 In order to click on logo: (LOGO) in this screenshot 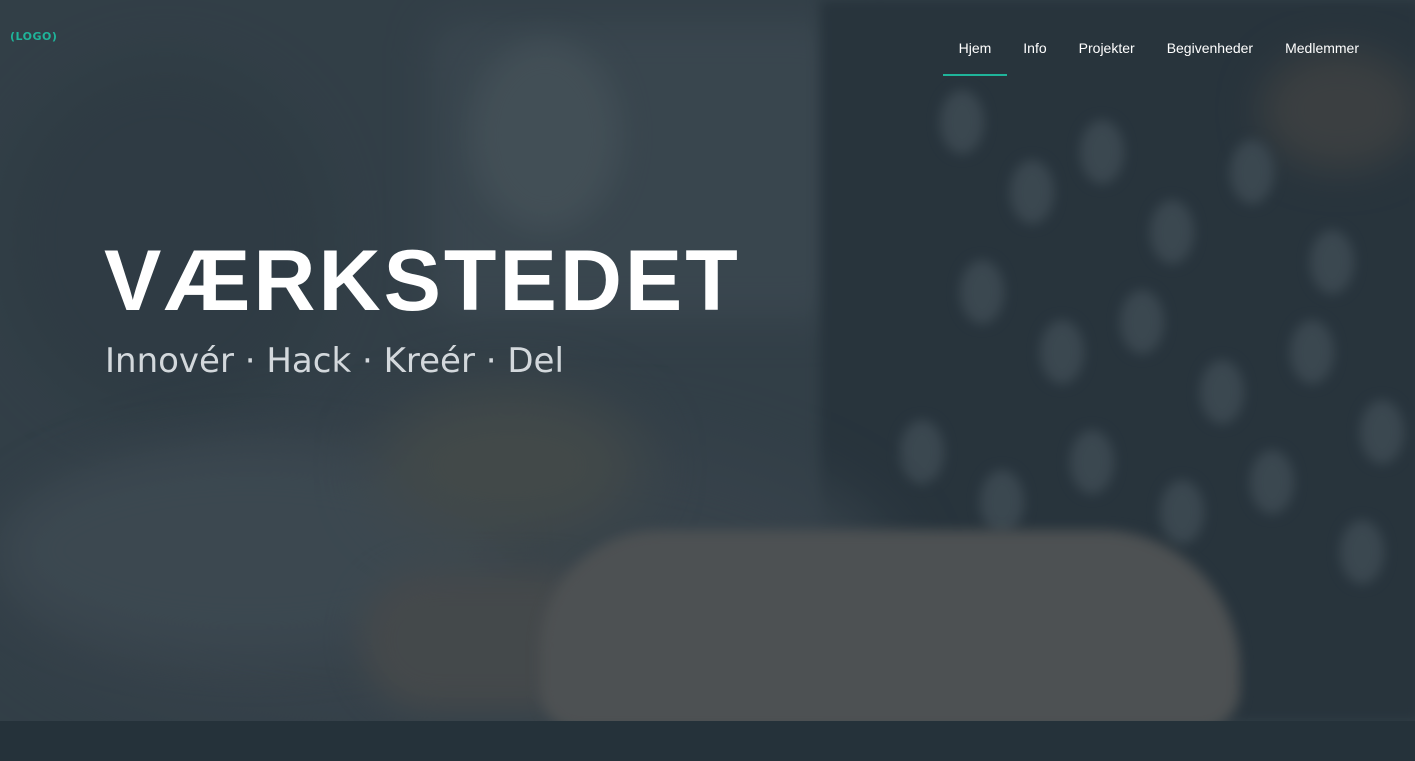, I will do `click(33, 36)`.